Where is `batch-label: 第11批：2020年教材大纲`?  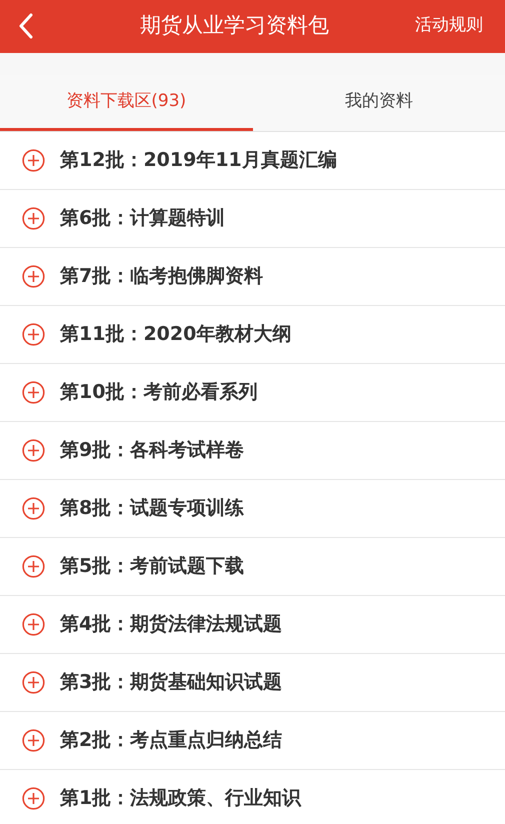
batch-label: 第11批：2020年教材大纲 is located at coordinates (176, 335).